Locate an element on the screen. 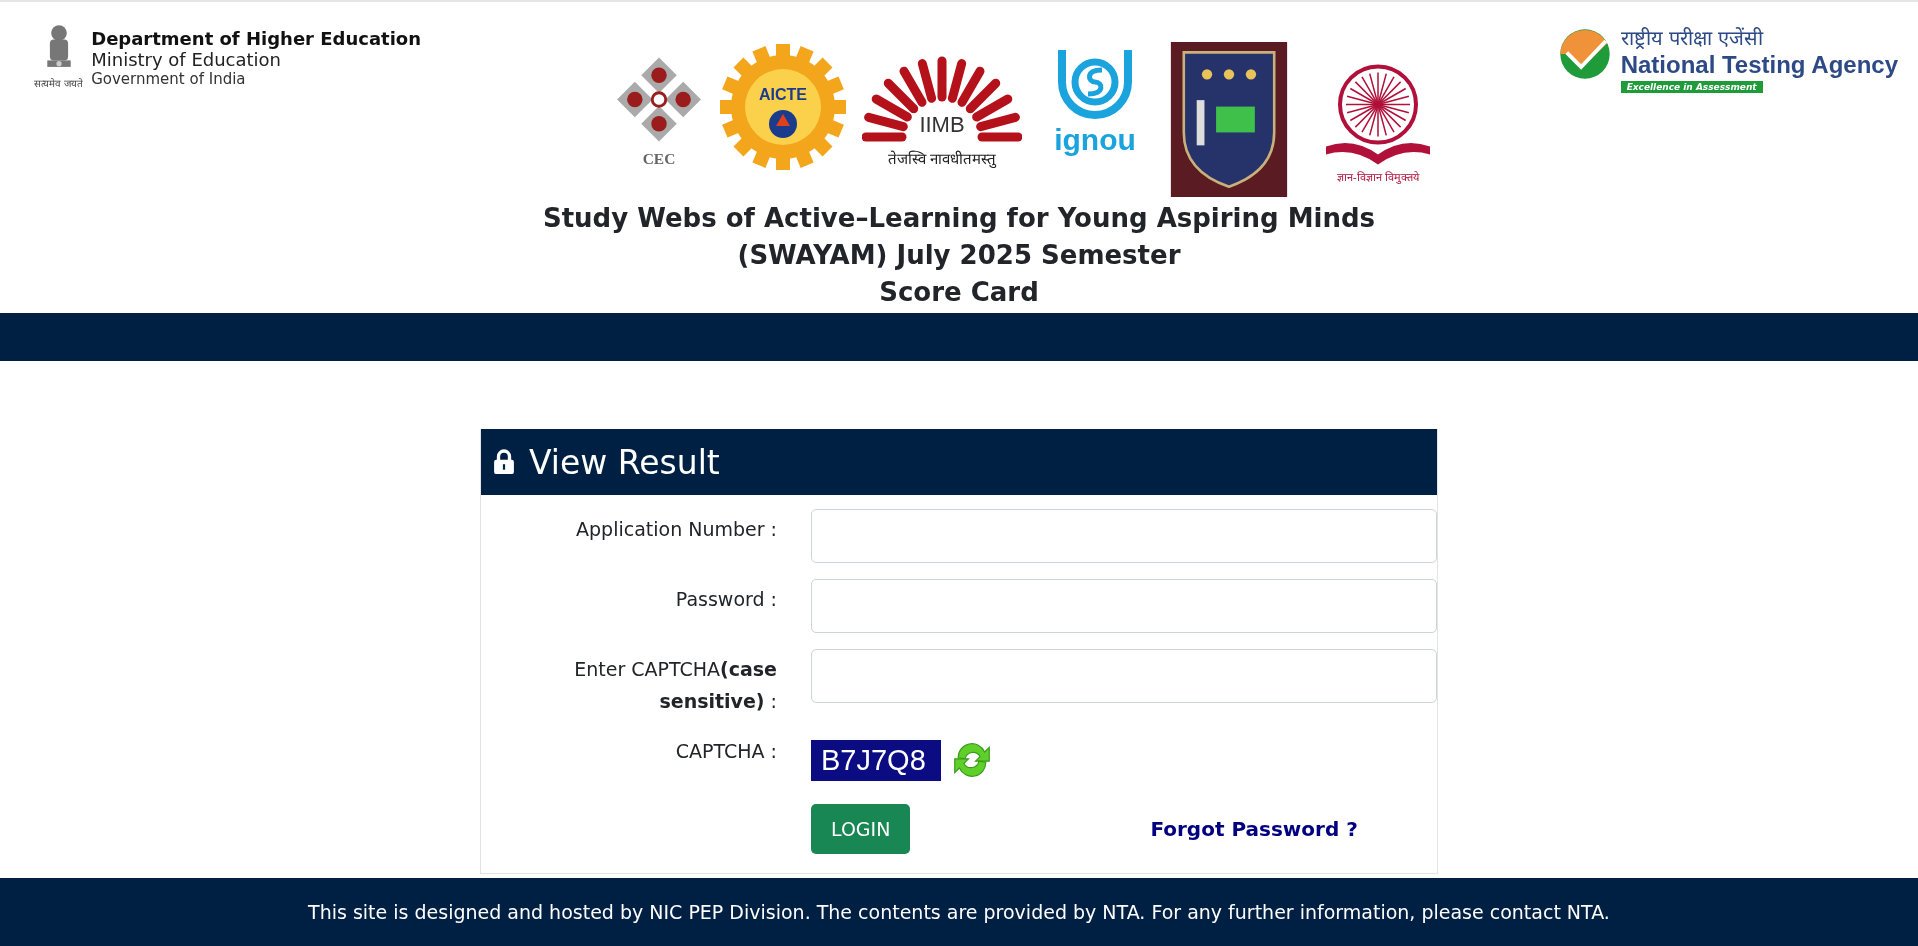 Image resolution: width=1918 pixels, height=946 pixels. logo-caption: CEC is located at coordinates (659, 159).